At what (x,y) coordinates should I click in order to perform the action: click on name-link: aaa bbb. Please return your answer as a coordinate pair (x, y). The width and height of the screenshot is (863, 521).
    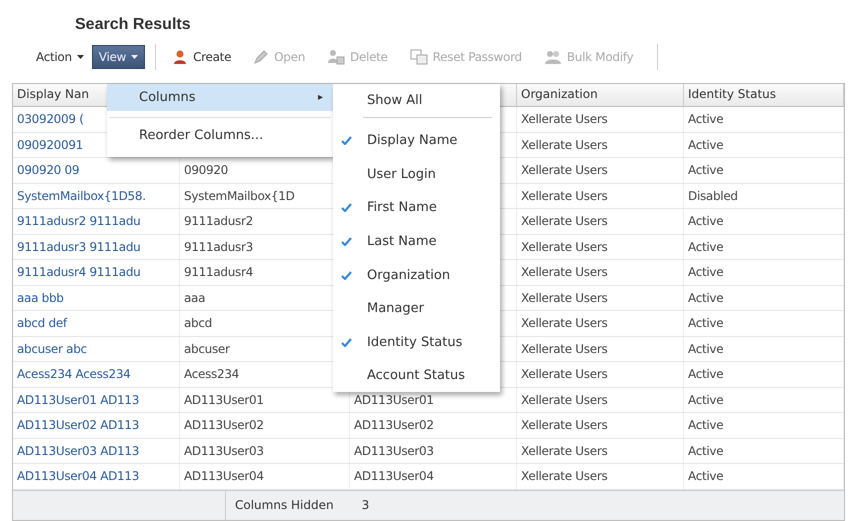
    Looking at the image, I should click on (96, 298).